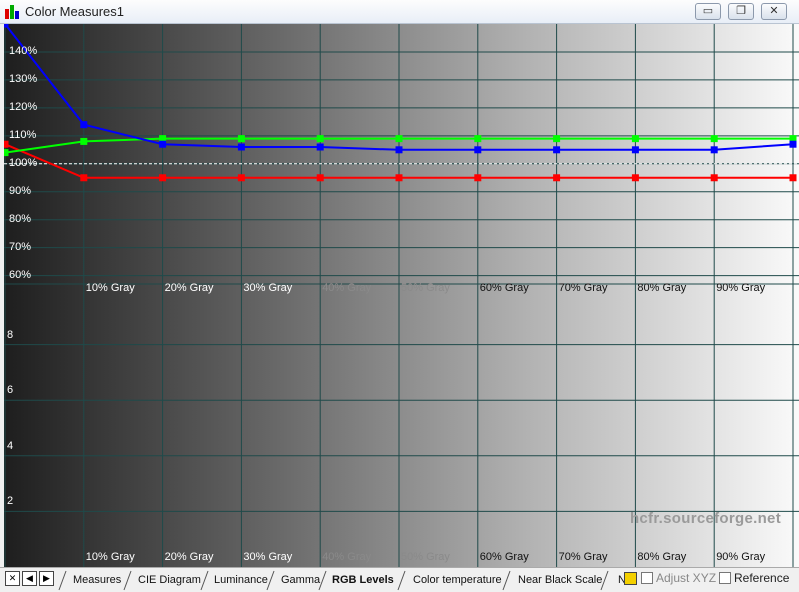  What do you see at coordinates (10, 390) in the screenshot?
I see `y-tick-label: 6` at bounding box center [10, 390].